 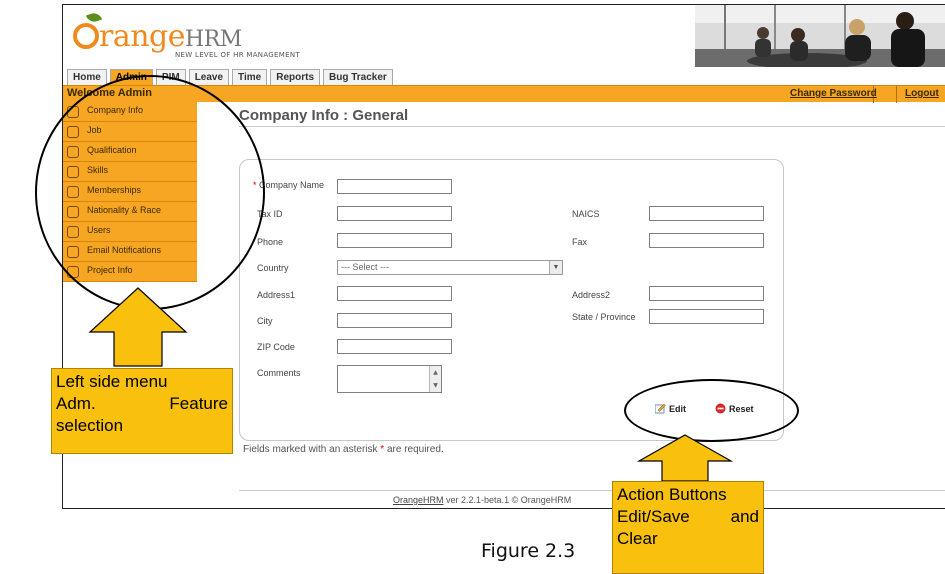 I want to click on footer-divider, so click(x=592, y=490).